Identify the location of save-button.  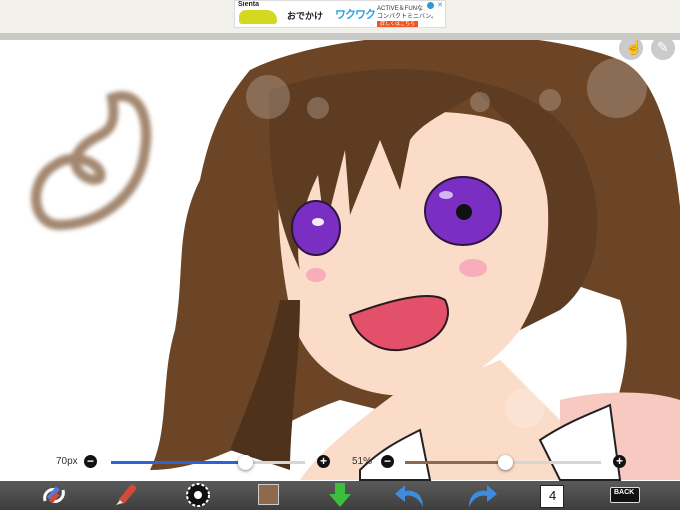
(340, 495).